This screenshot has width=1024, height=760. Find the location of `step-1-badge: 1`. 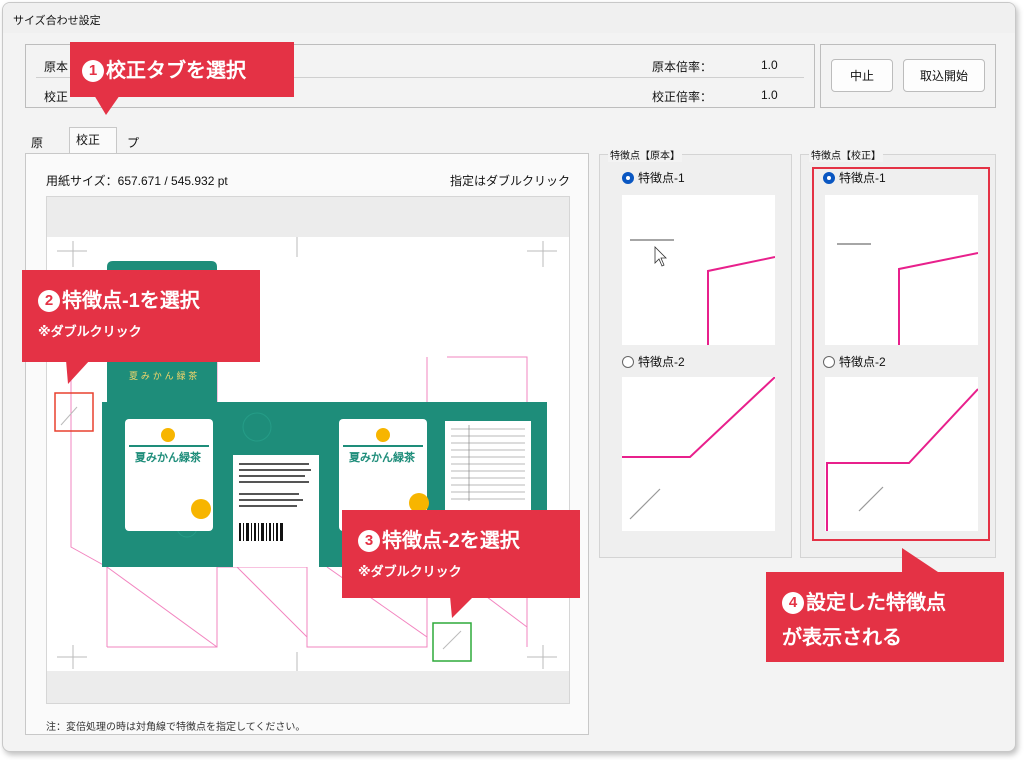

step-1-badge: 1 is located at coordinates (93, 71).